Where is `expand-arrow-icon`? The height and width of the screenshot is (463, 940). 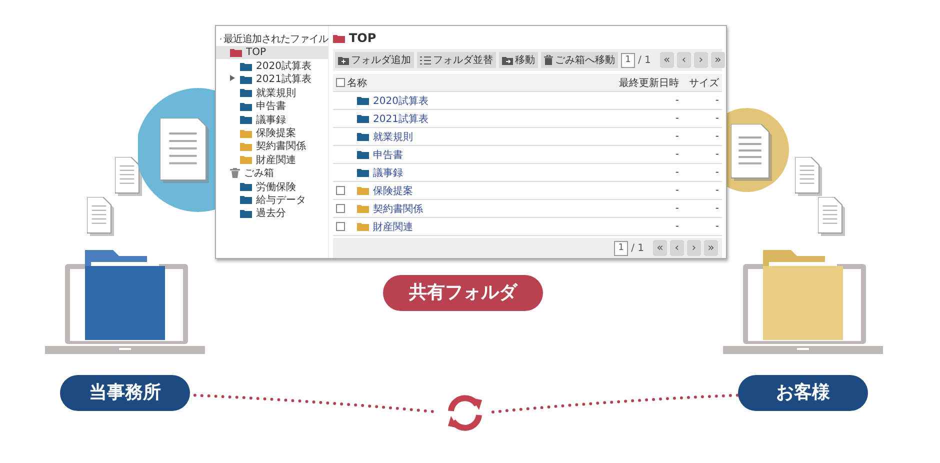 expand-arrow-icon is located at coordinates (232, 78).